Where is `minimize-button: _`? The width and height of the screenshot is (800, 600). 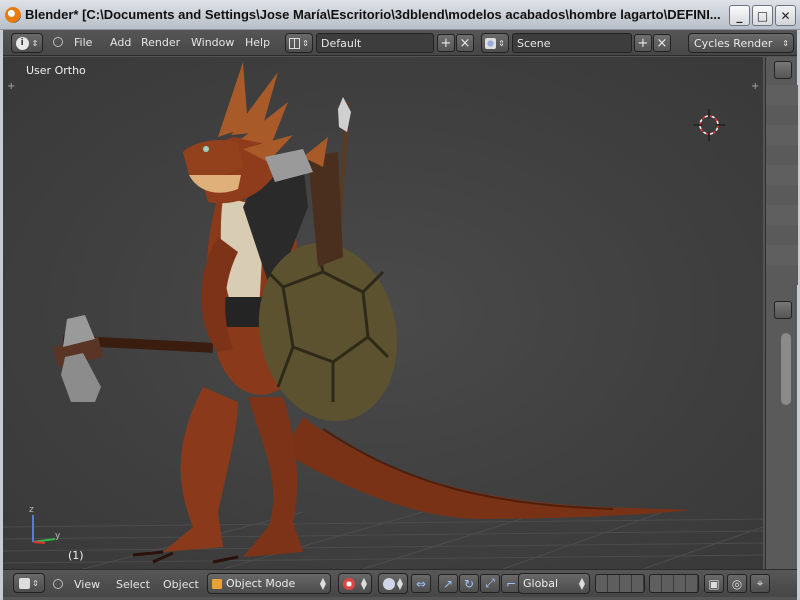 minimize-button: _ is located at coordinates (739, 15).